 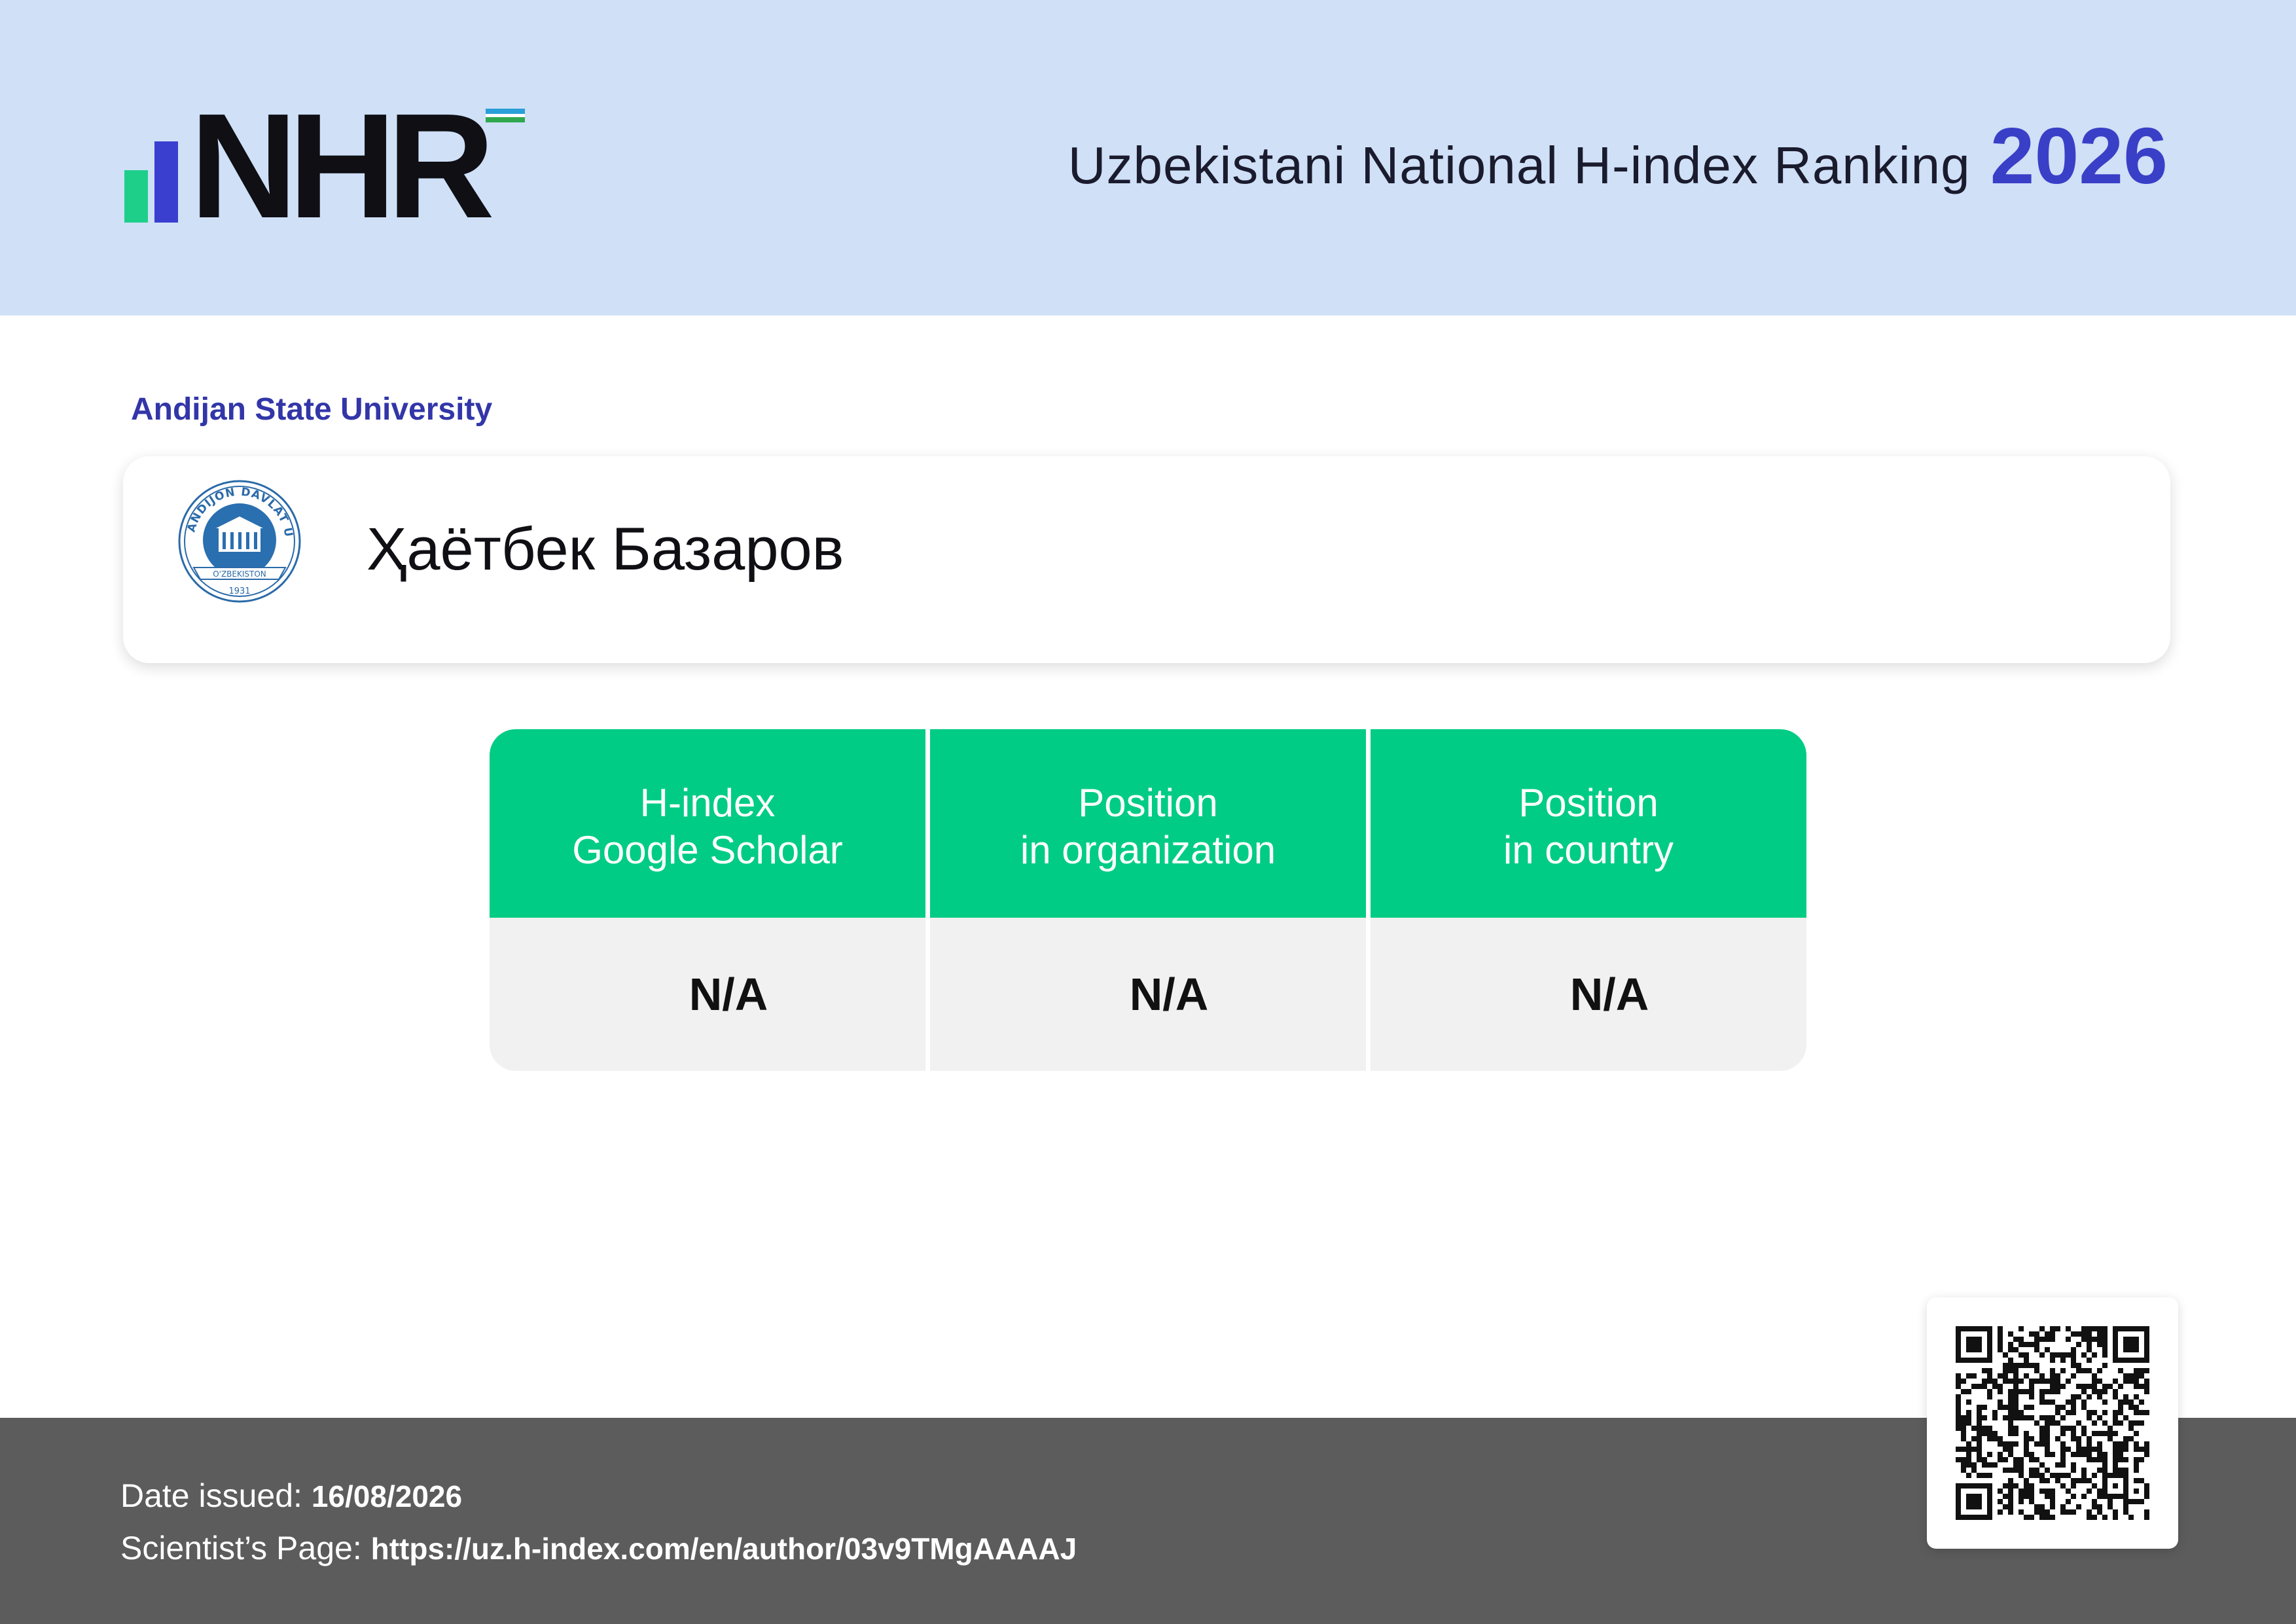 What do you see at coordinates (505, 115) in the screenshot?
I see `uzbekistan-flag-icon` at bounding box center [505, 115].